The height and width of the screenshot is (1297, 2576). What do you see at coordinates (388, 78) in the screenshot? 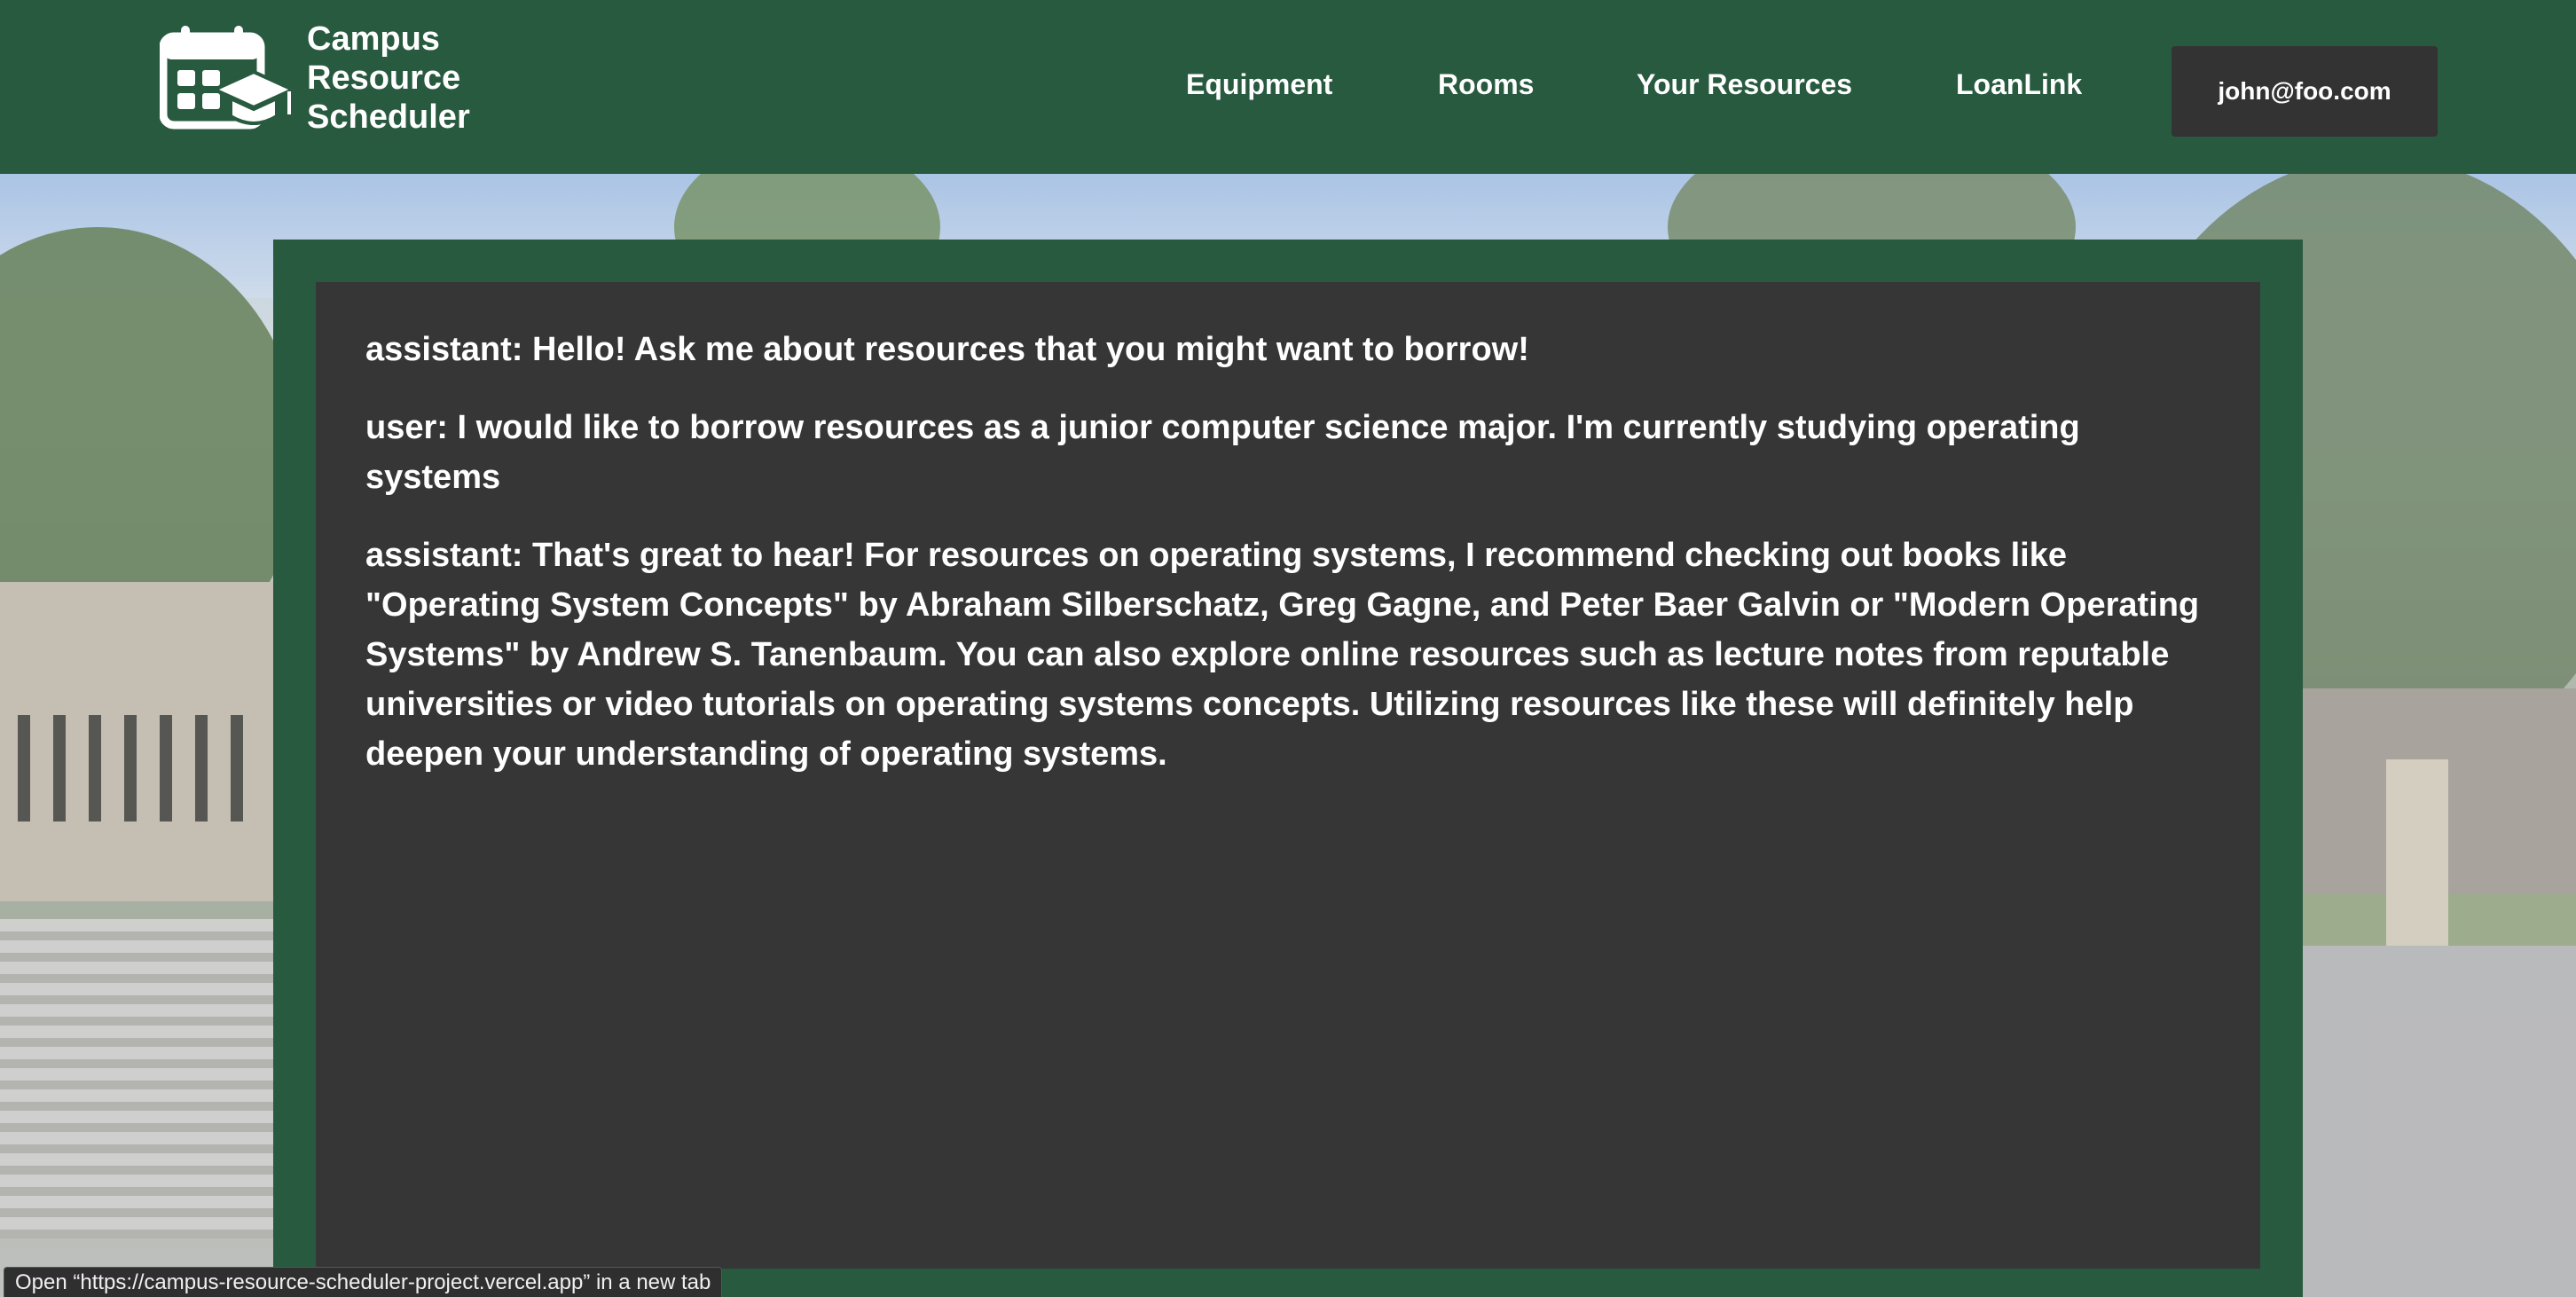
I see `brand-name: Campus Resource Scheduler` at bounding box center [388, 78].